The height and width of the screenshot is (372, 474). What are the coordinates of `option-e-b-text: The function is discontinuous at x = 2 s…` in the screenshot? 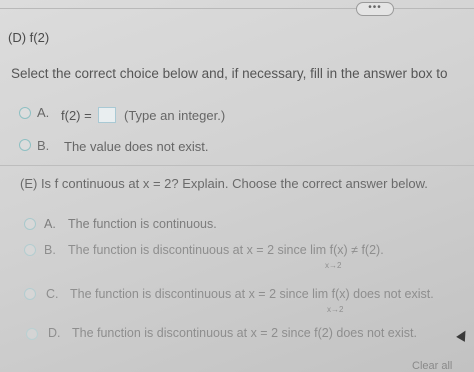 It's located at (226, 250).